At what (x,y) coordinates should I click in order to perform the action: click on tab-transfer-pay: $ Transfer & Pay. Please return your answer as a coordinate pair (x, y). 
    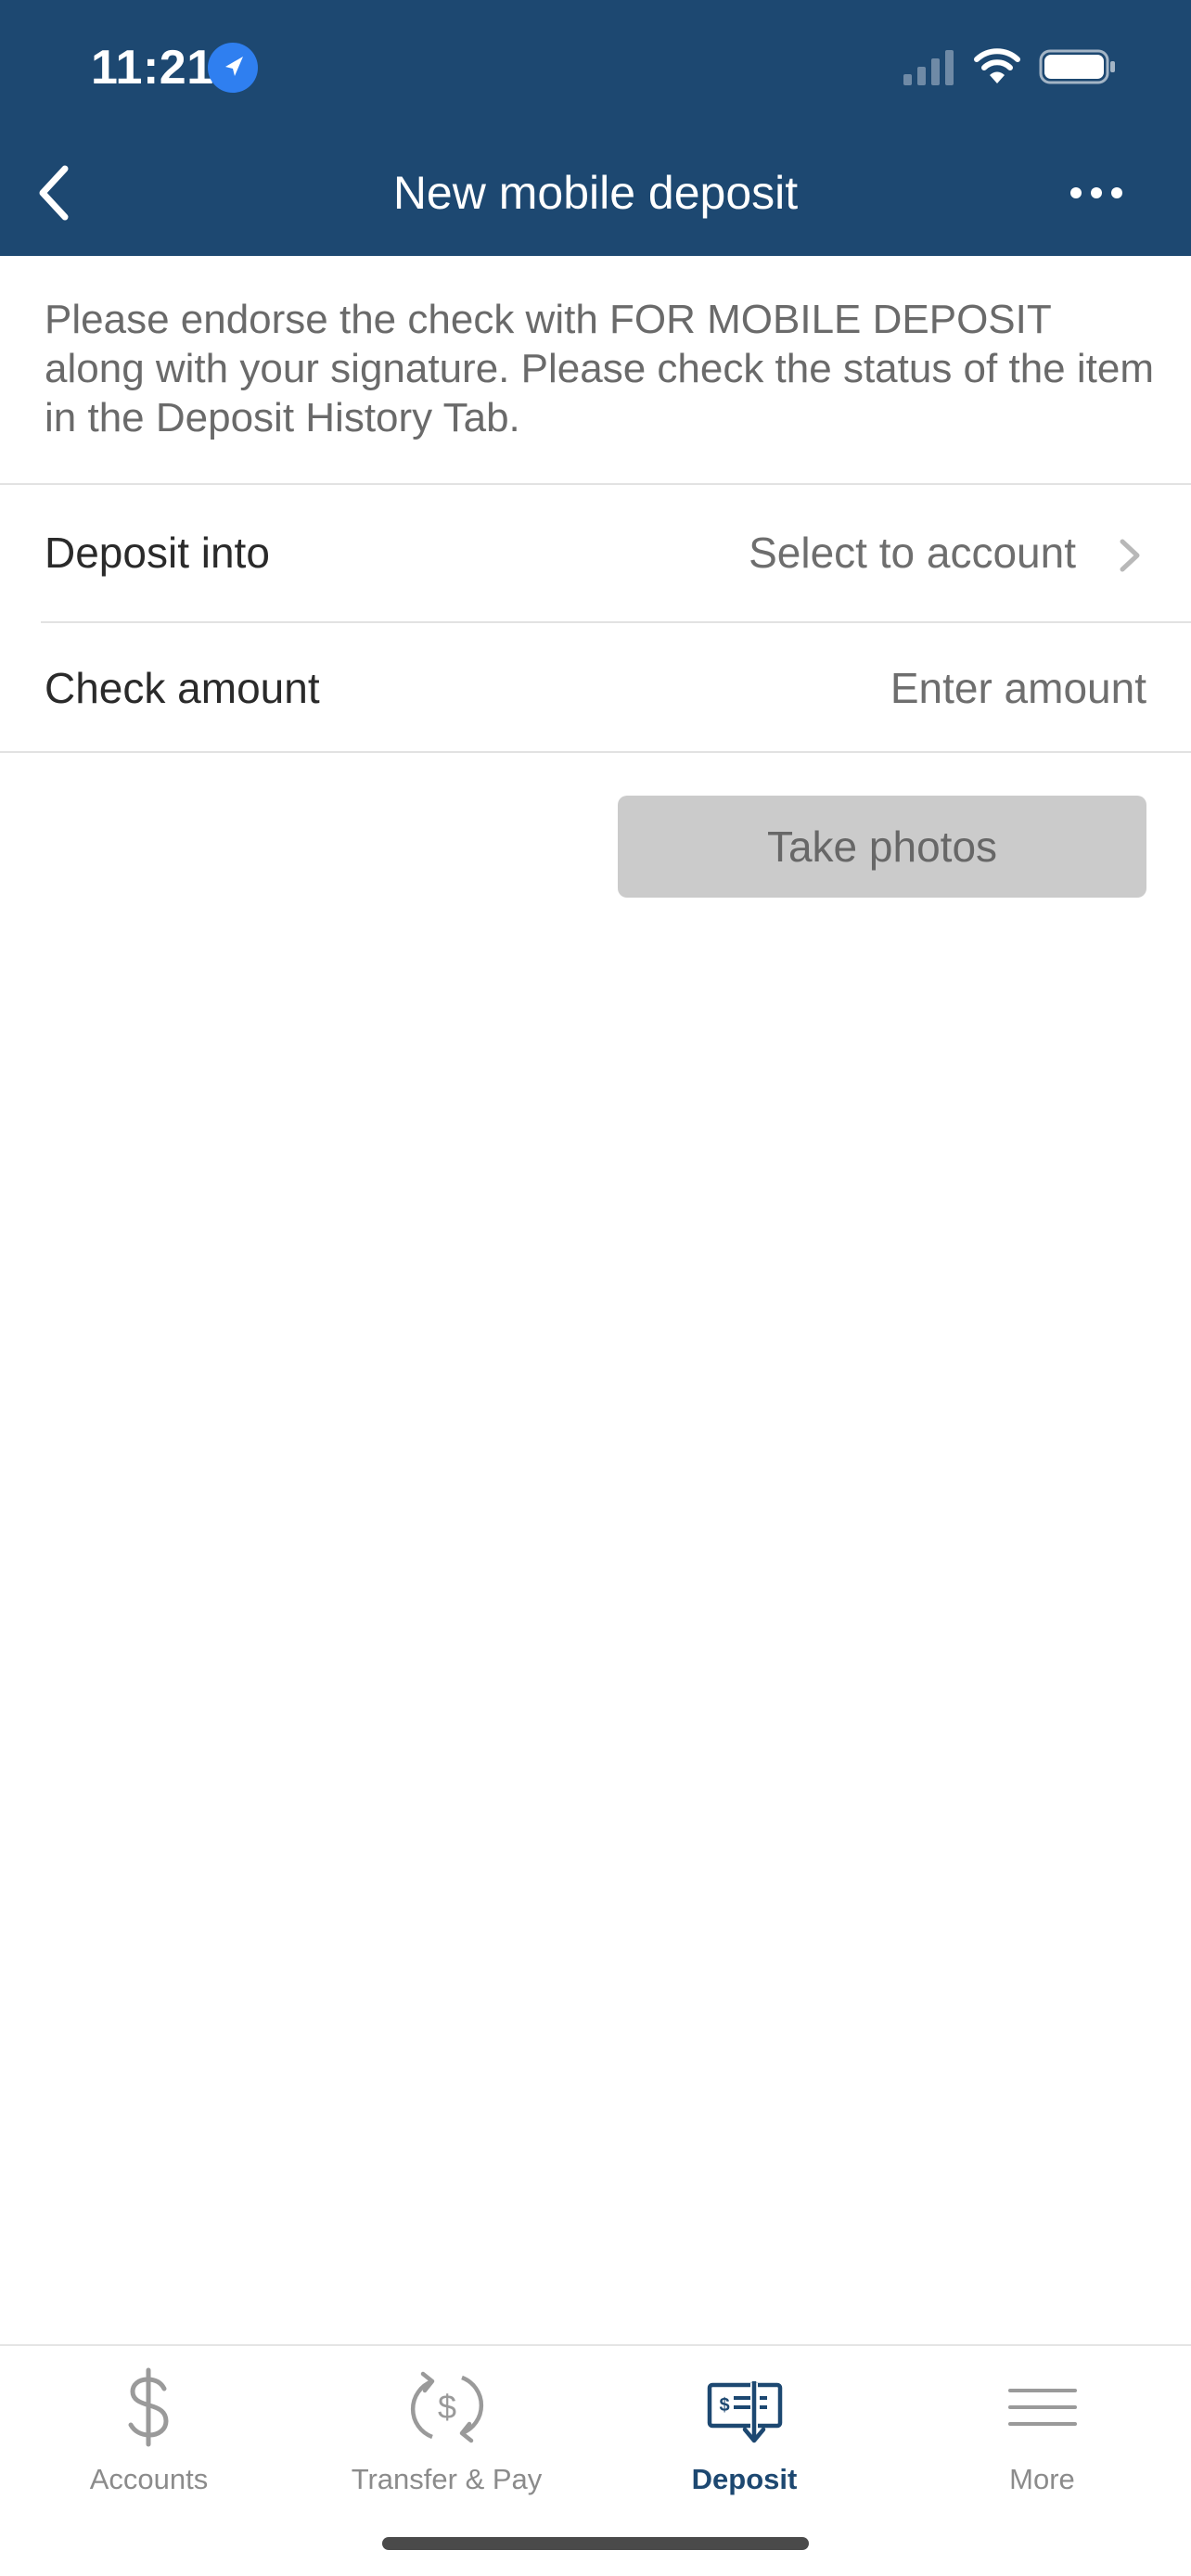
    Looking at the image, I should click on (447, 2430).